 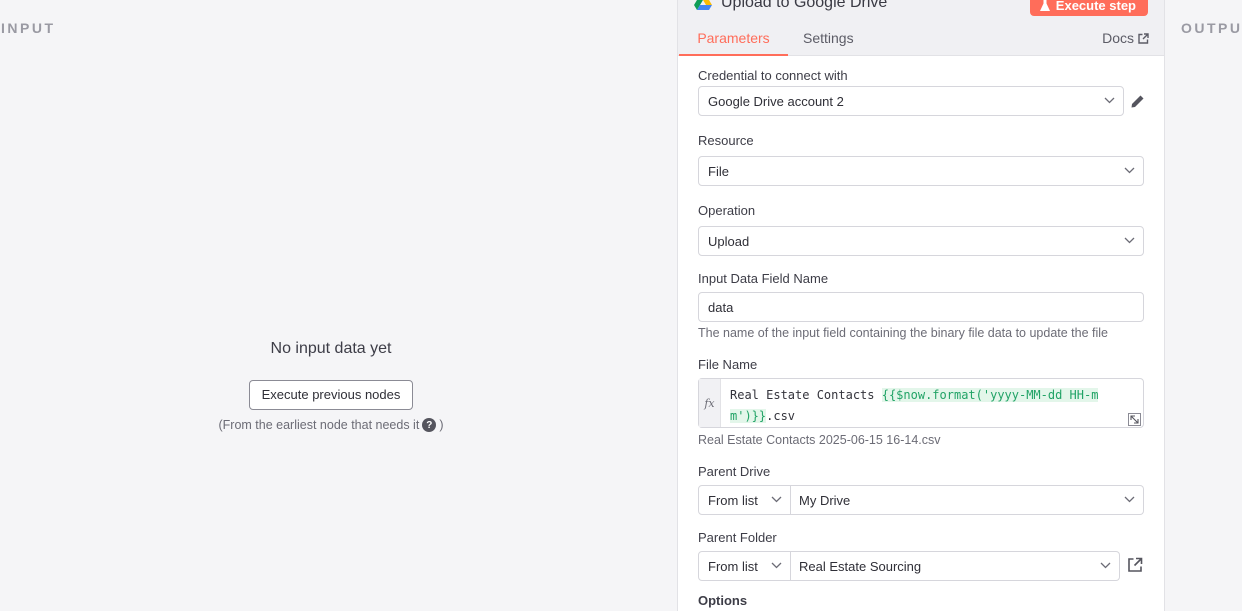 I want to click on input-field-value: data, so click(x=721, y=307).